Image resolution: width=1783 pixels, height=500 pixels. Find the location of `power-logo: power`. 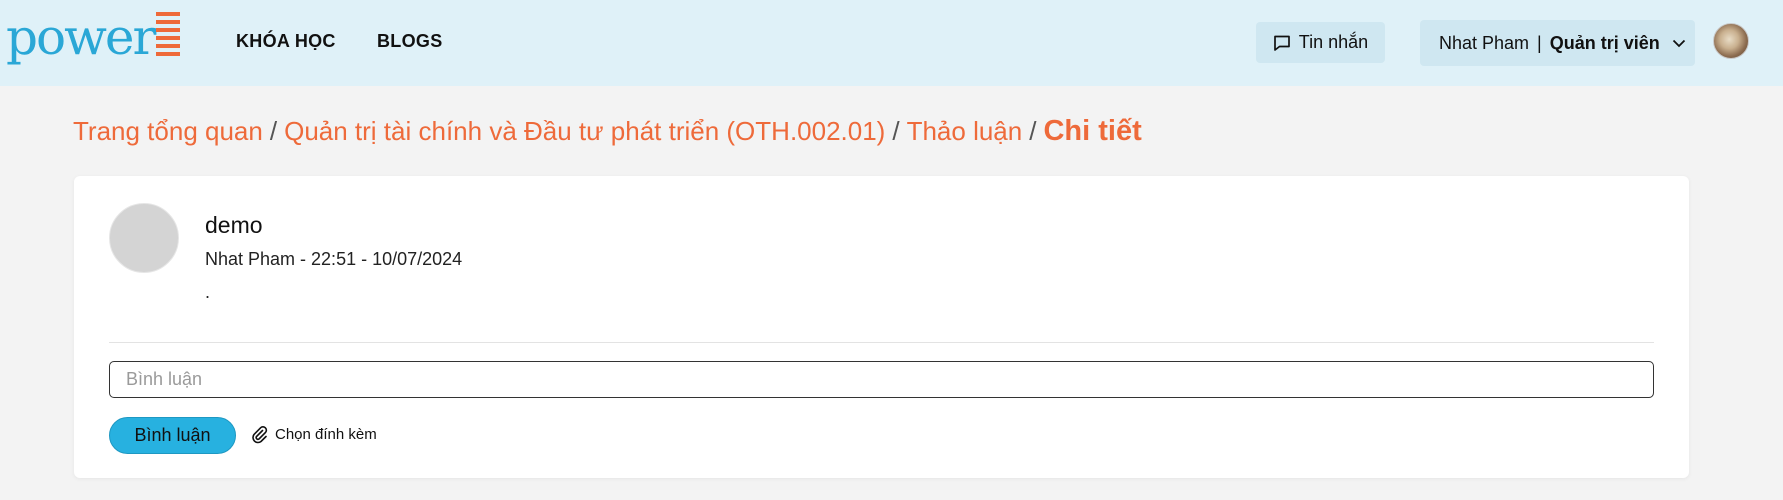

power-logo: power is located at coordinates (93, 37).